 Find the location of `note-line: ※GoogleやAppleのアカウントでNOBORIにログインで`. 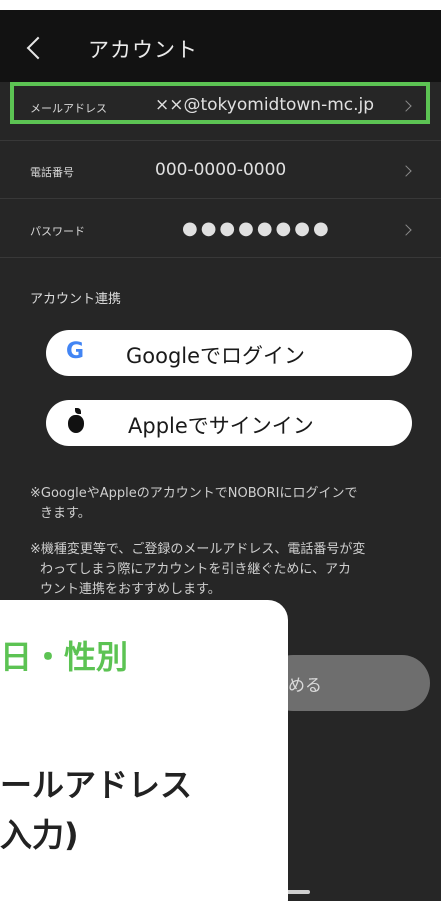

note-line: ※GoogleやAppleのアカウントでNOBORIにログインで is located at coordinates (194, 493).